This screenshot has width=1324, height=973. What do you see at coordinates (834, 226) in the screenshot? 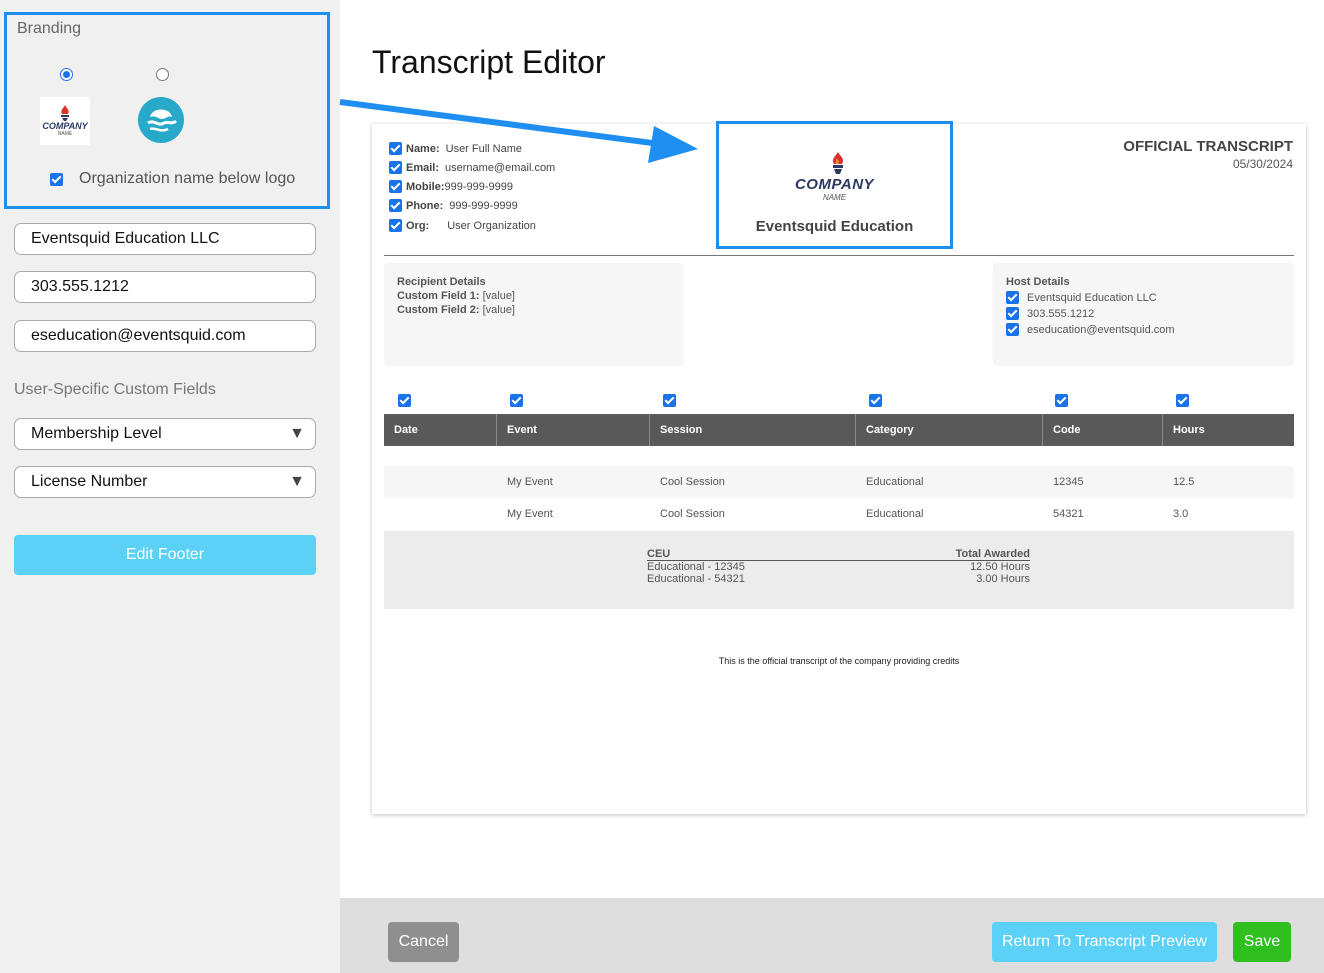
I see `organization-name: Eventsquid Education` at bounding box center [834, 226].